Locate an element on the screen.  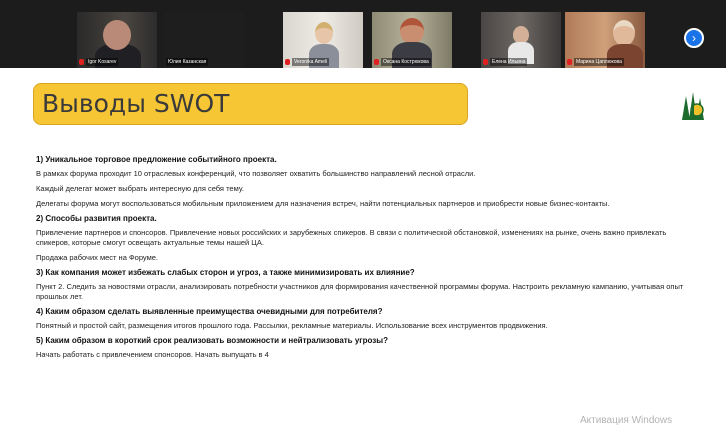
participant-name: Оксана Кострюкова is located at coordinates (406, 61).